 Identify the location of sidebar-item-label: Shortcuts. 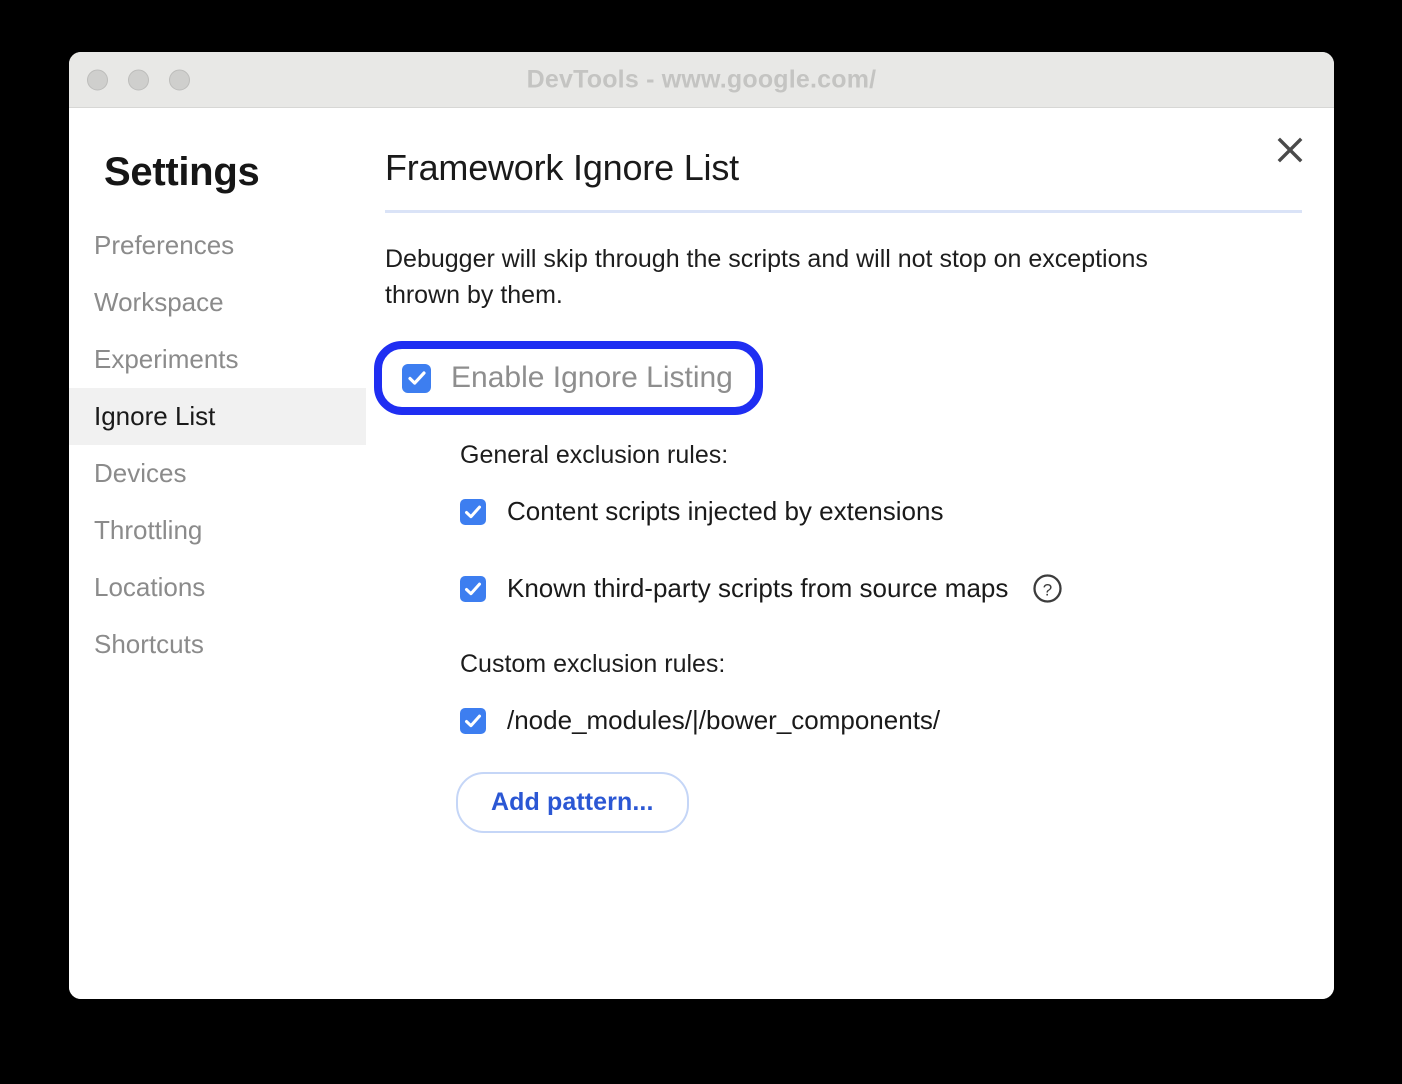
(149, 644).